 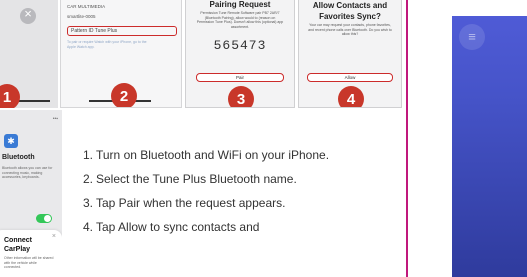 I want to click on pair-button: Pair, so click(x=240, y=77).